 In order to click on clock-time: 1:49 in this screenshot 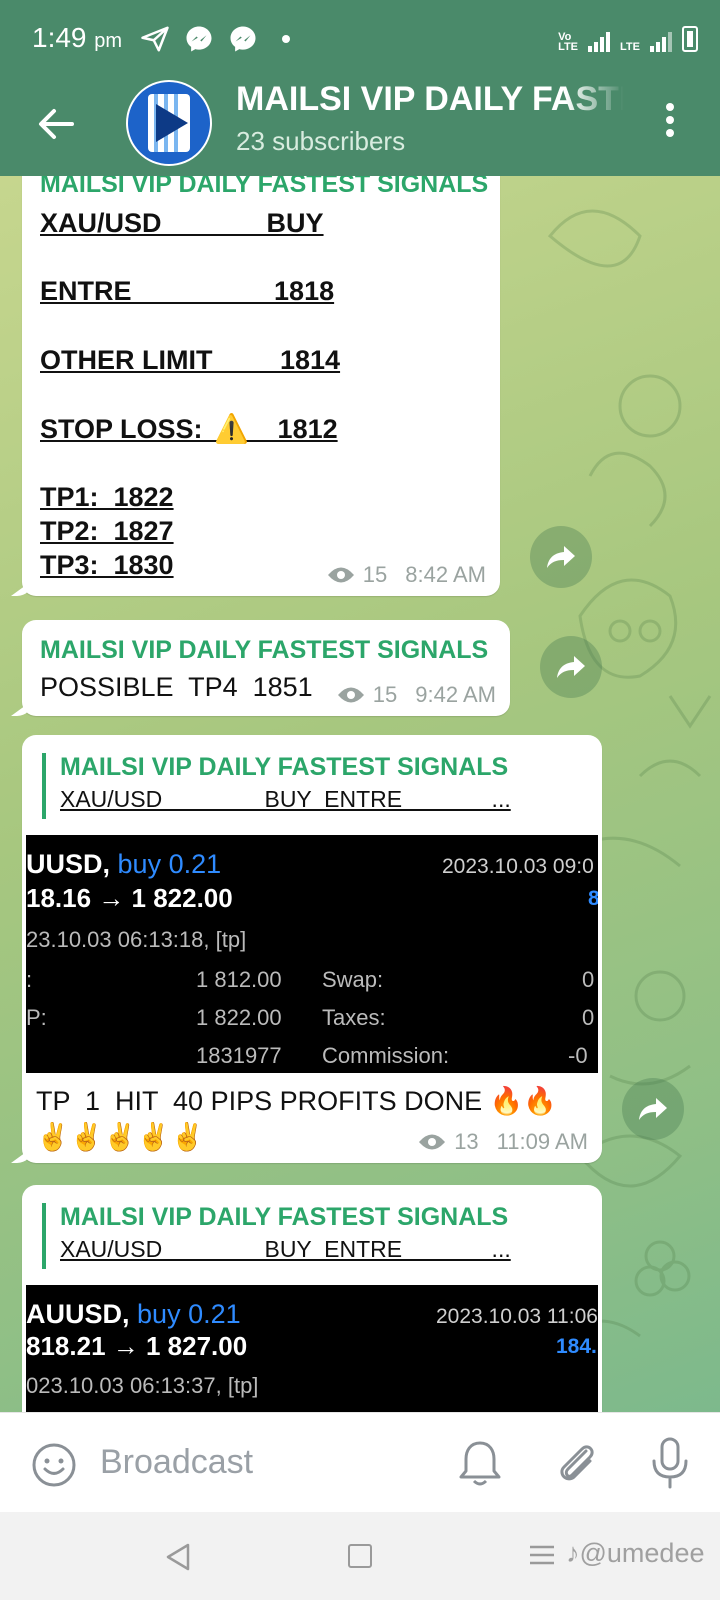, I will do `click(59, 37)`.